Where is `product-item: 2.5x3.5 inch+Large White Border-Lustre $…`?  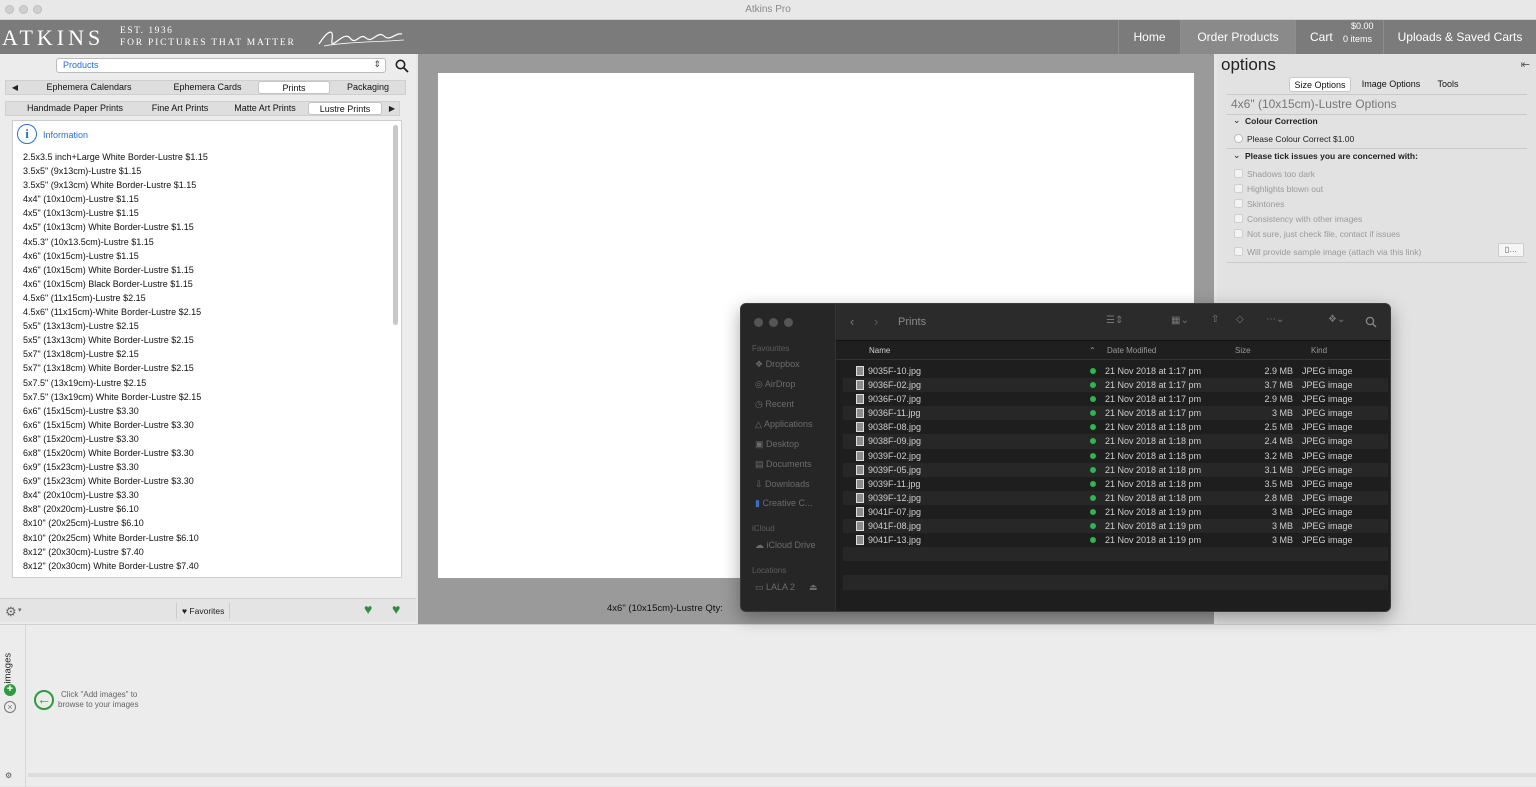 product-item: 2.5x3.5 inch+Large White Border-Lustre $… is located at coordinates (115, 157).